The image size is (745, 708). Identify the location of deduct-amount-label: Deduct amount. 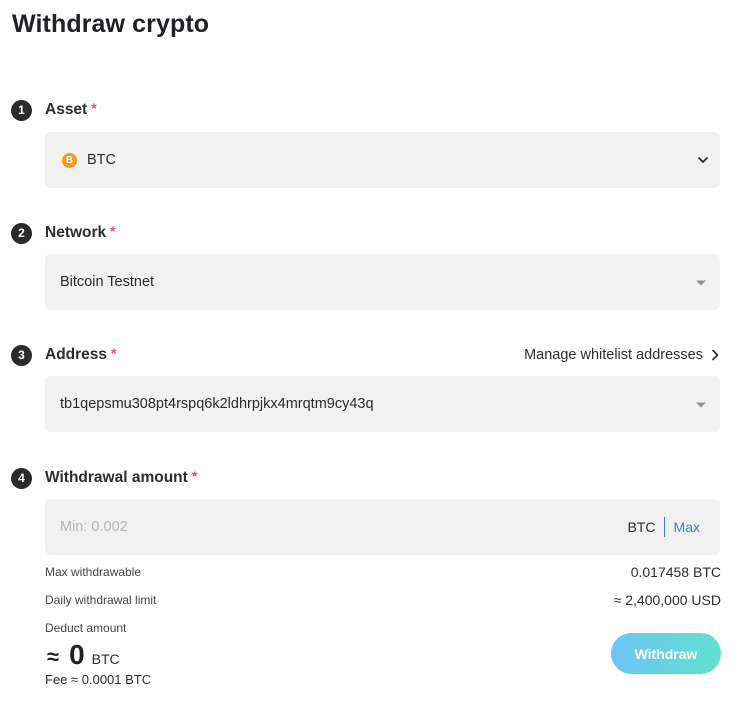
(86, 628).